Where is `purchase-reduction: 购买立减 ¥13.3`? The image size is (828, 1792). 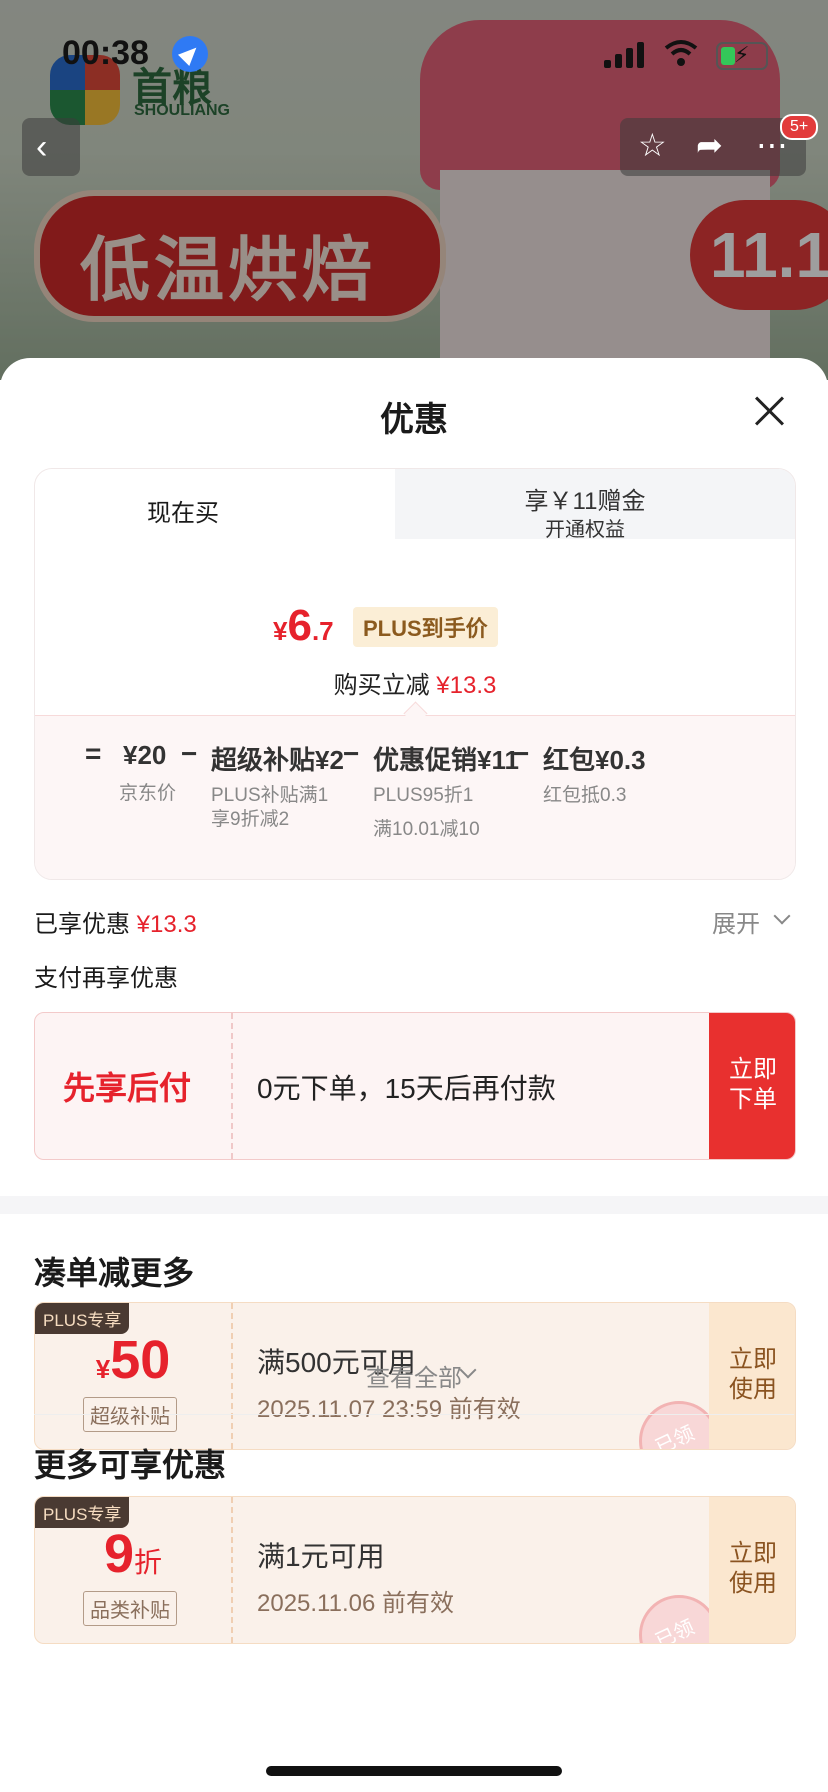 purchase-reduction: 购买立减 ¥13.3 is located at coordinates (415, 682).